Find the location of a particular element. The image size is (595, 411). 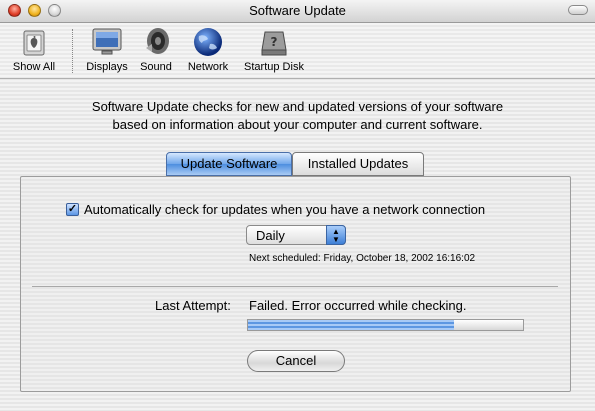

toolbar-network: Network is located at coordinates (208, 49).